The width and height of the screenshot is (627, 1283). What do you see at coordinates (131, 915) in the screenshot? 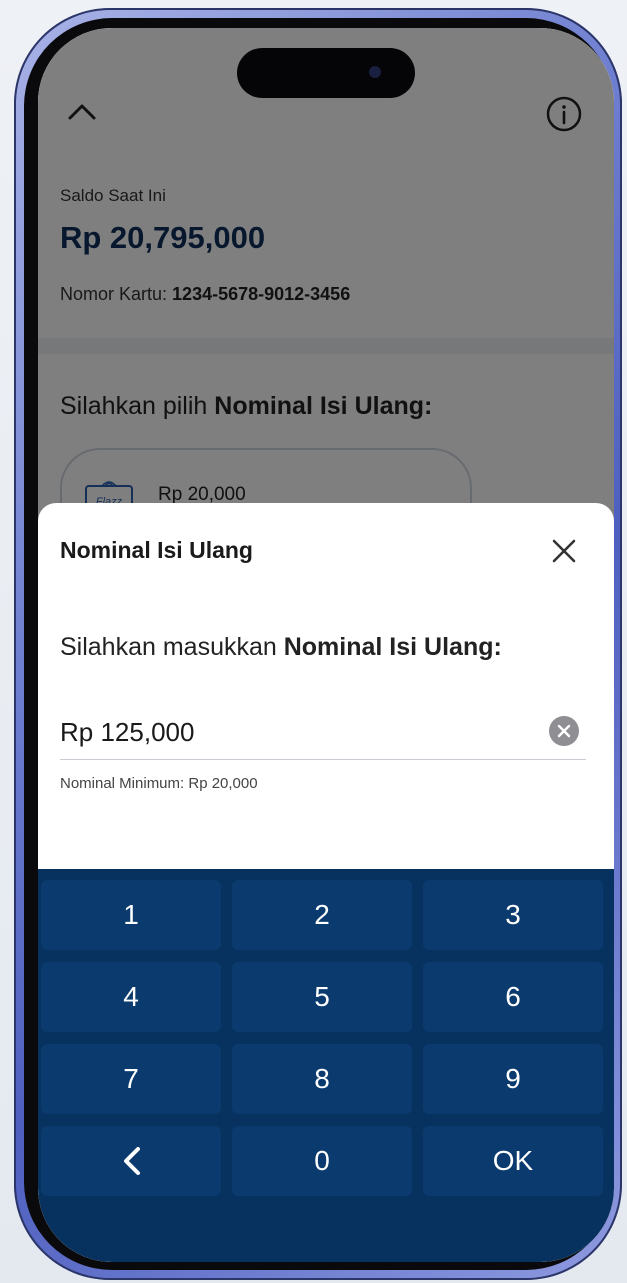
I see `key-1: 1` at bounding box center [131, 915].